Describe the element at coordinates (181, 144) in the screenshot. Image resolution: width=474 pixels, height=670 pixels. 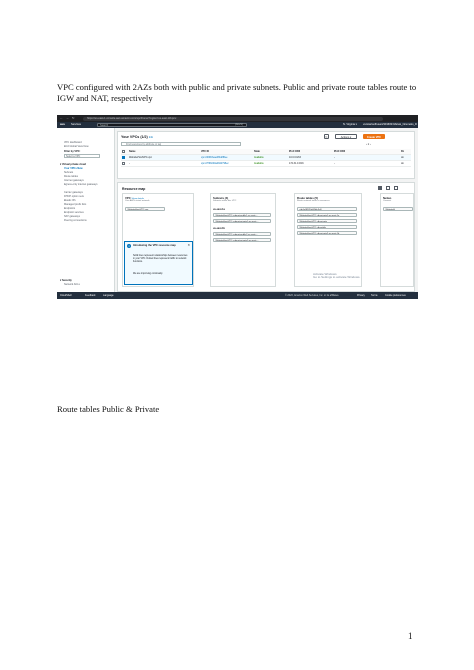
I see `vpc-filter-input: Find resources by attribute or tag` at that location.